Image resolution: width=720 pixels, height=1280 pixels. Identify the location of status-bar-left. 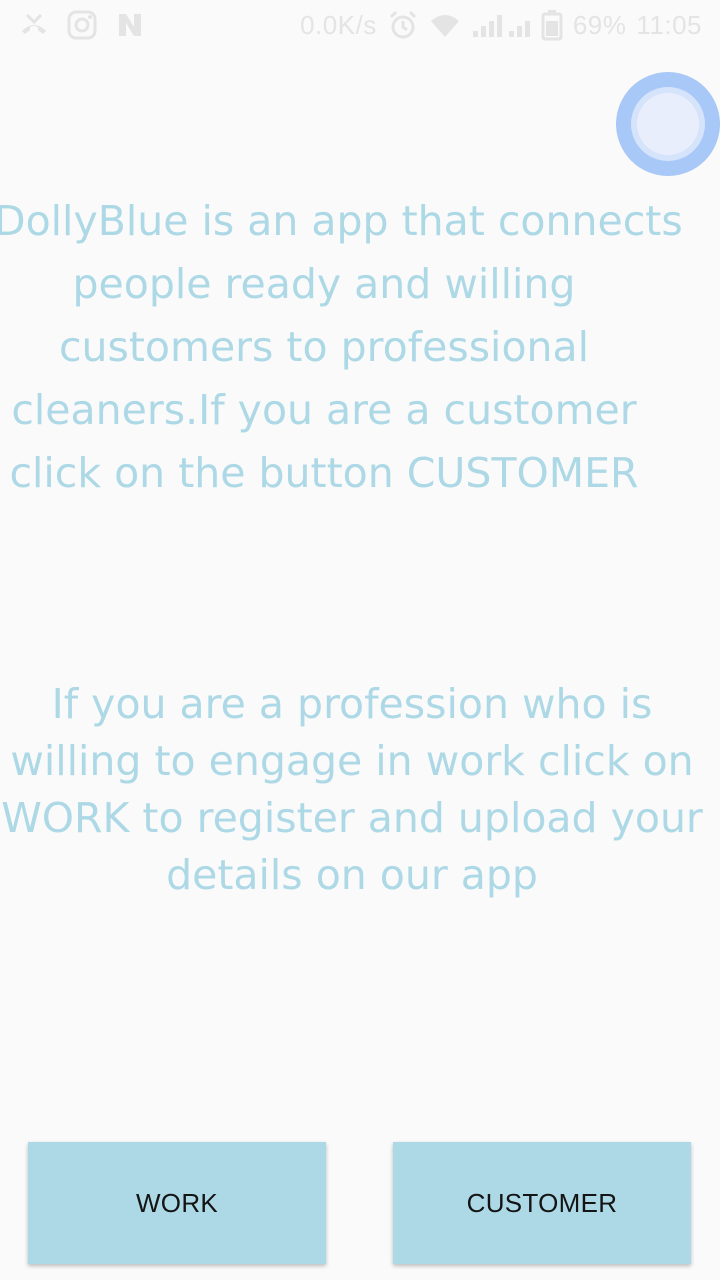
(82, 25).